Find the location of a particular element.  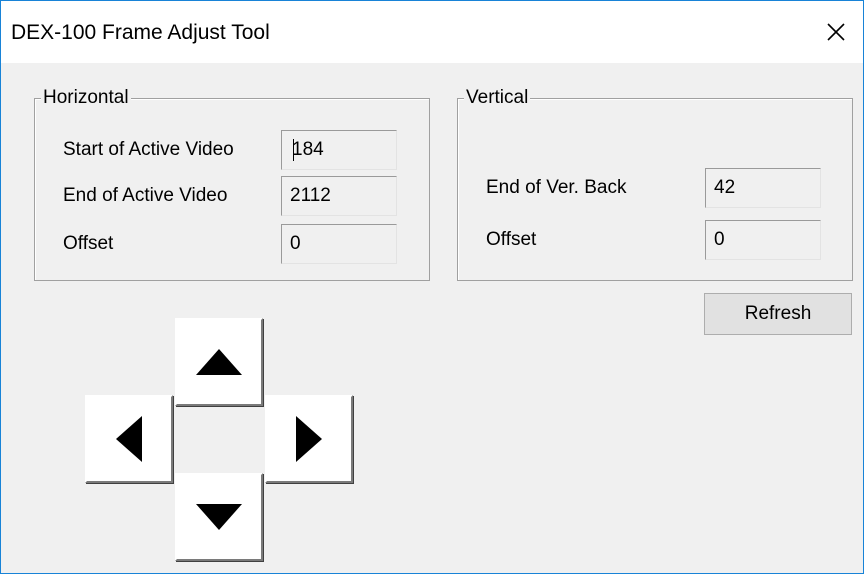

title-bar: DEX-100 Frame Adjust Tool is located at coordinates (432, 32).